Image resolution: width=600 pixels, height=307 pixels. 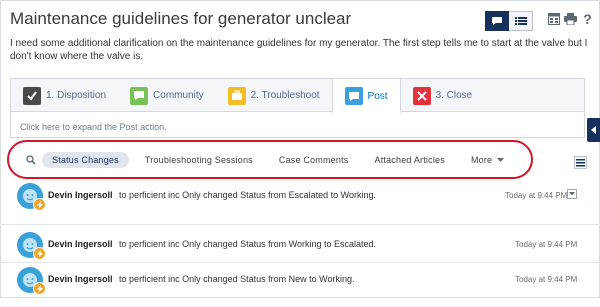 What do you see at coordinates (377, 96) in the screenshot?
I see `tab-label: Post` at bounding box center [377, 96].